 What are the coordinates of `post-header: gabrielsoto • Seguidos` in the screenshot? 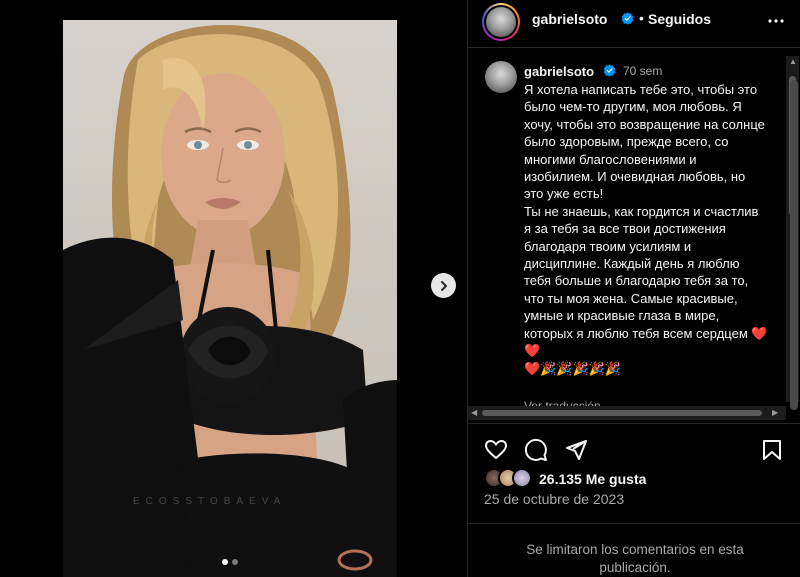 It's located at (634, 24).